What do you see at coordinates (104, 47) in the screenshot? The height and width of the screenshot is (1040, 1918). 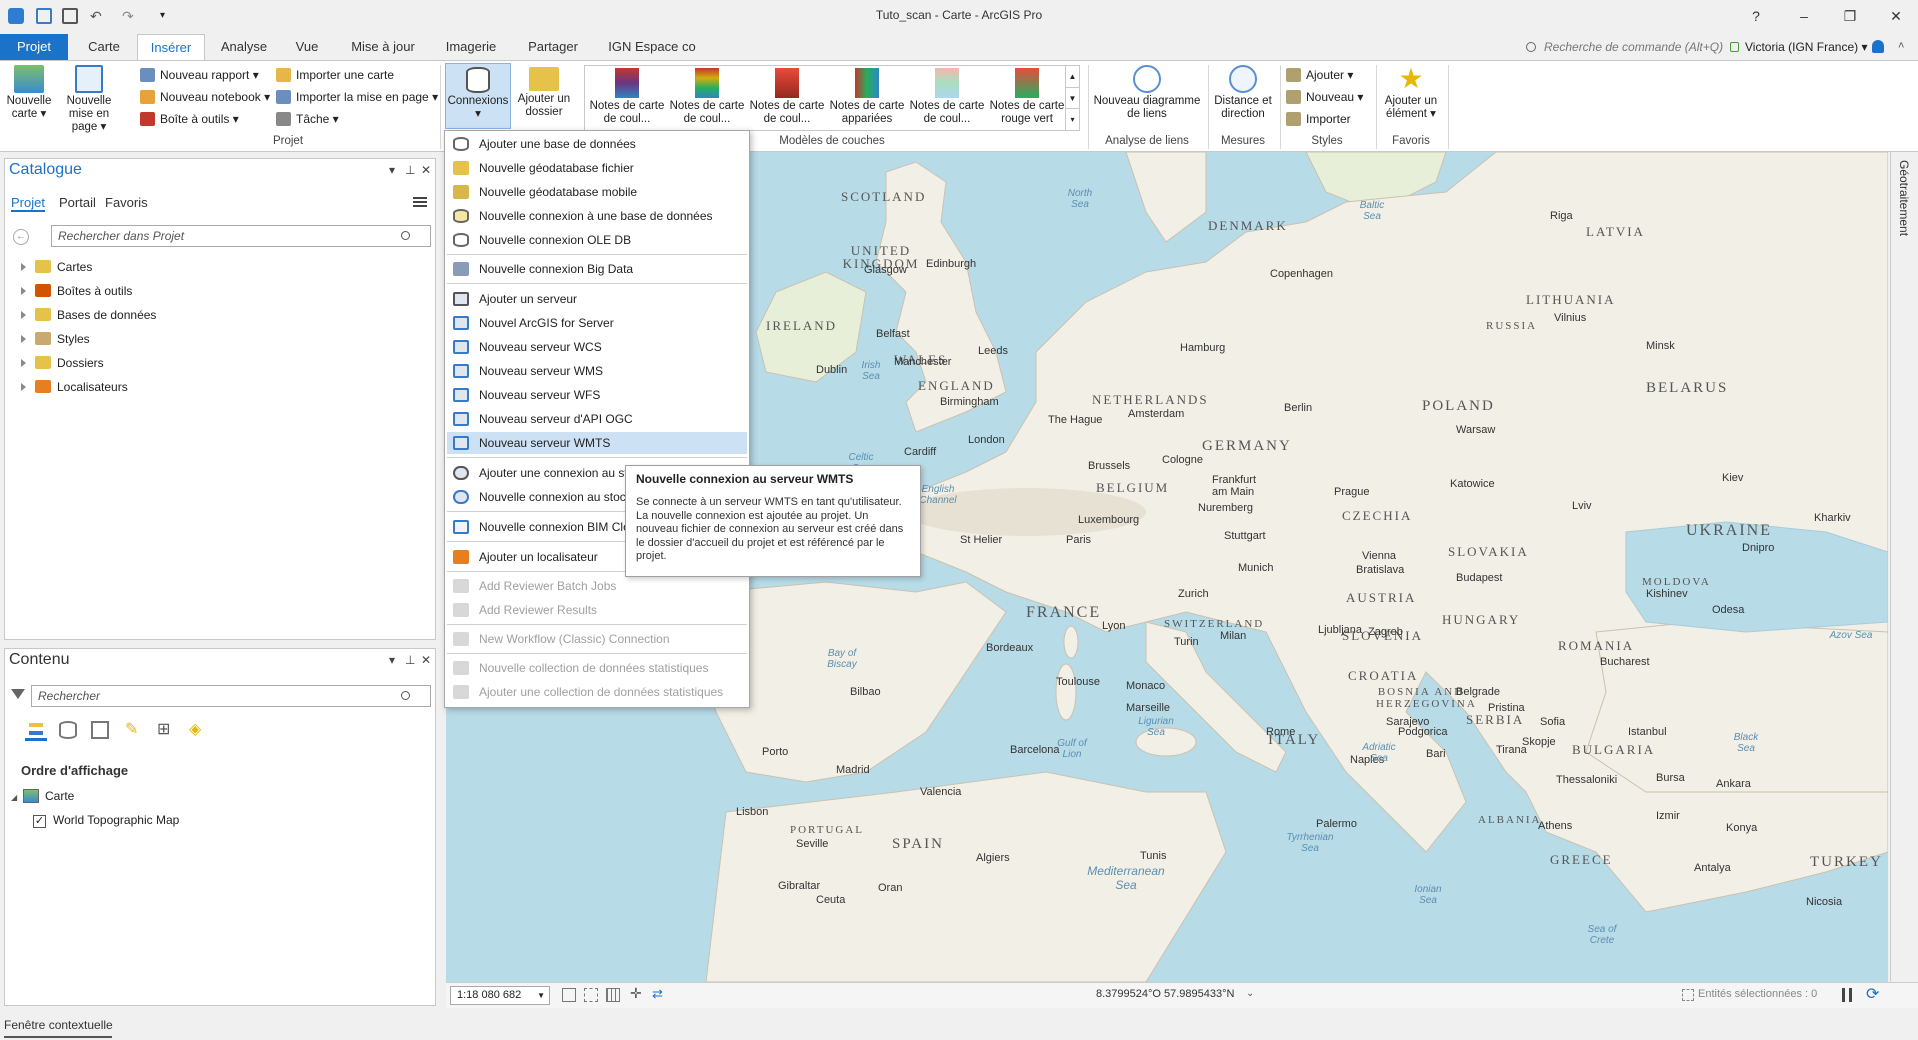 I see `tab-carte: Carte` at bounding box center [104, 47].